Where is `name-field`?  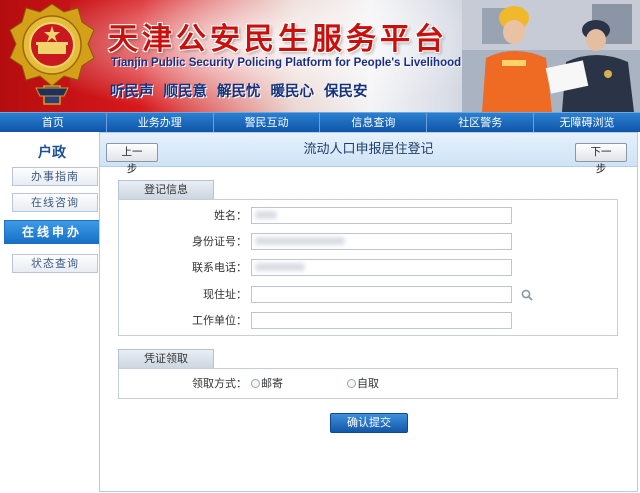
name-field is located at coordinates (381, 215).